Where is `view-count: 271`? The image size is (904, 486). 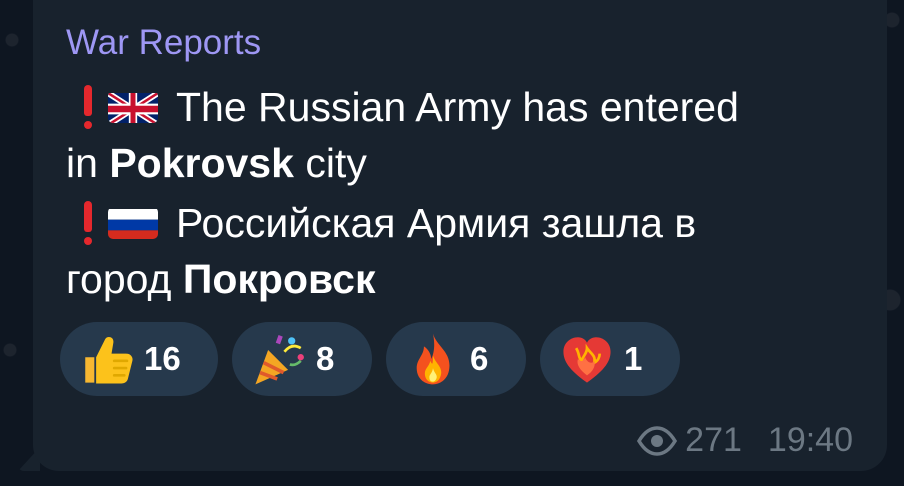
view-count: 271 is located at coordinates (713, 440).